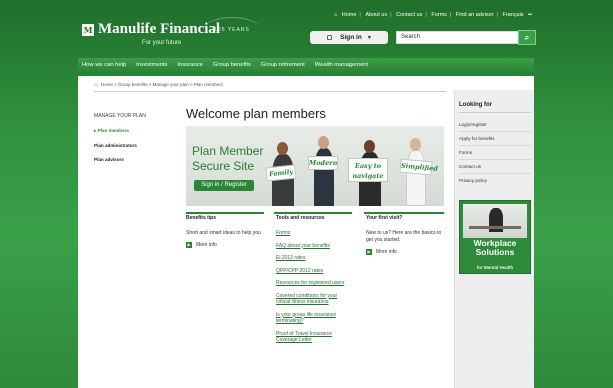 The width and height of the screenshot is (613, 388). I want to click on tools-link: El 2012 rates, so click(314, 258).